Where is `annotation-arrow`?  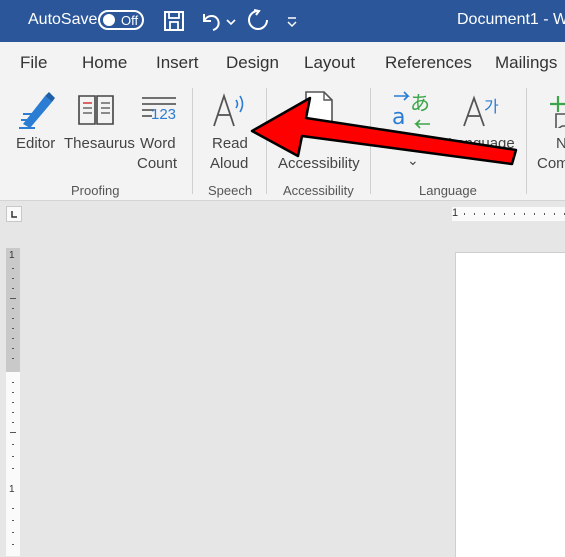
annotation-arrow is located at coordinates (384, 131).